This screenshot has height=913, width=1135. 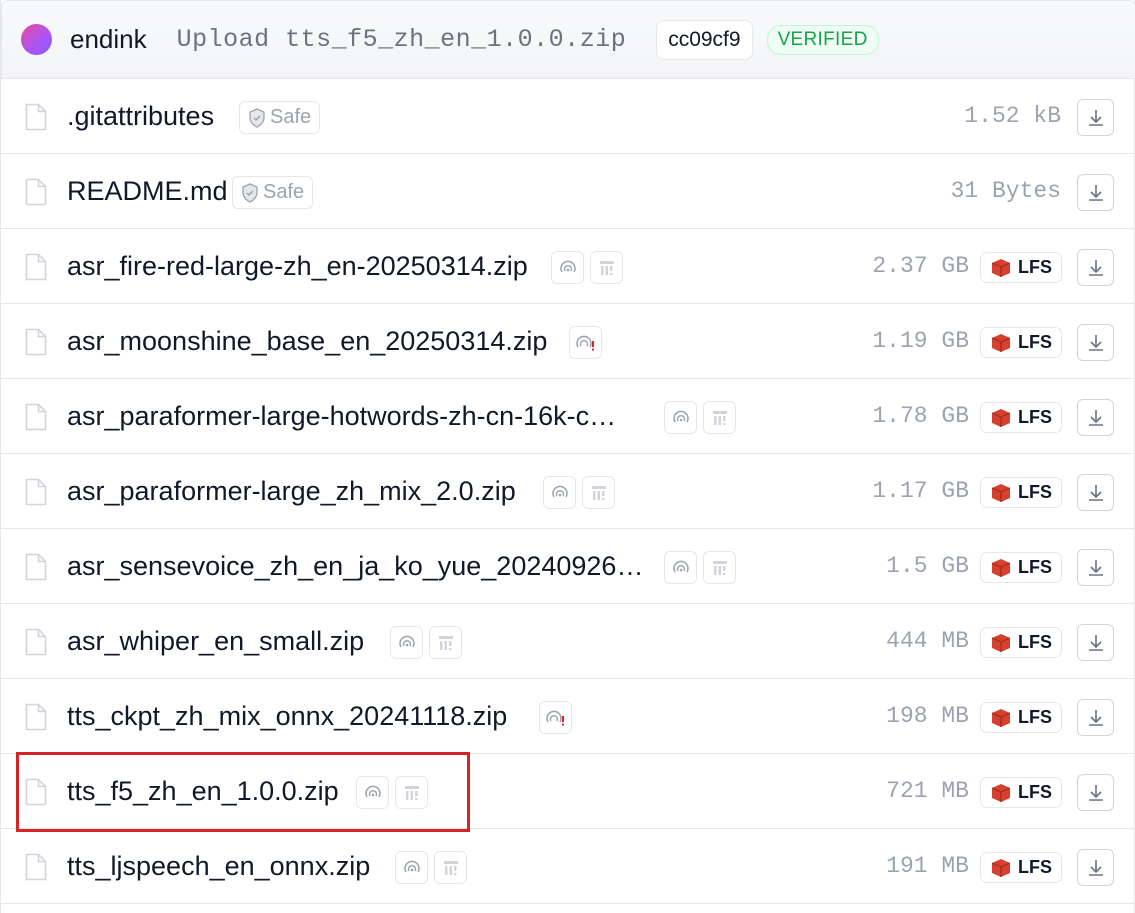 What do you see at coordinates (927, 641) in the screenshot?
I see `file-size: 444 MB` at bounding box center [927, 641].